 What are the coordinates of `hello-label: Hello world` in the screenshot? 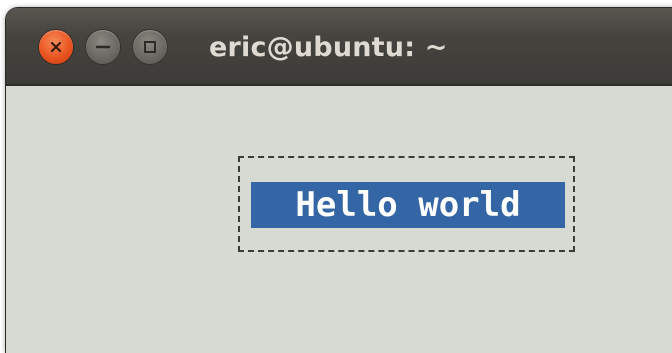 It's located at (408, 205).